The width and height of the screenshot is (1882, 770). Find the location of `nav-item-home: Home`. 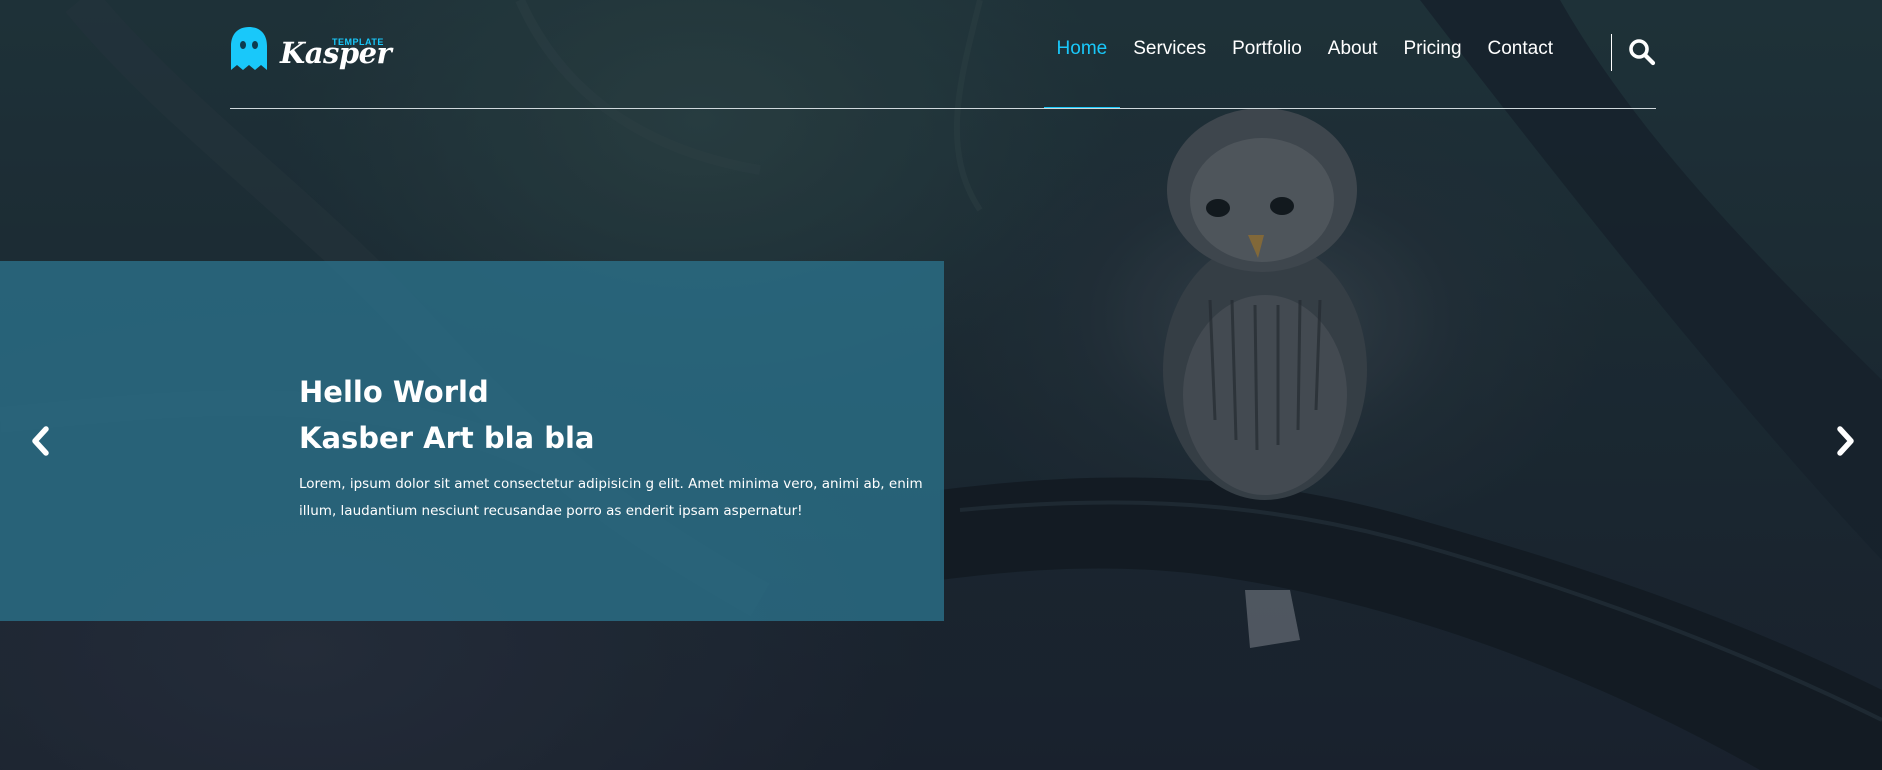

nav-item-home: Home is located at coordinates (1082, 73).